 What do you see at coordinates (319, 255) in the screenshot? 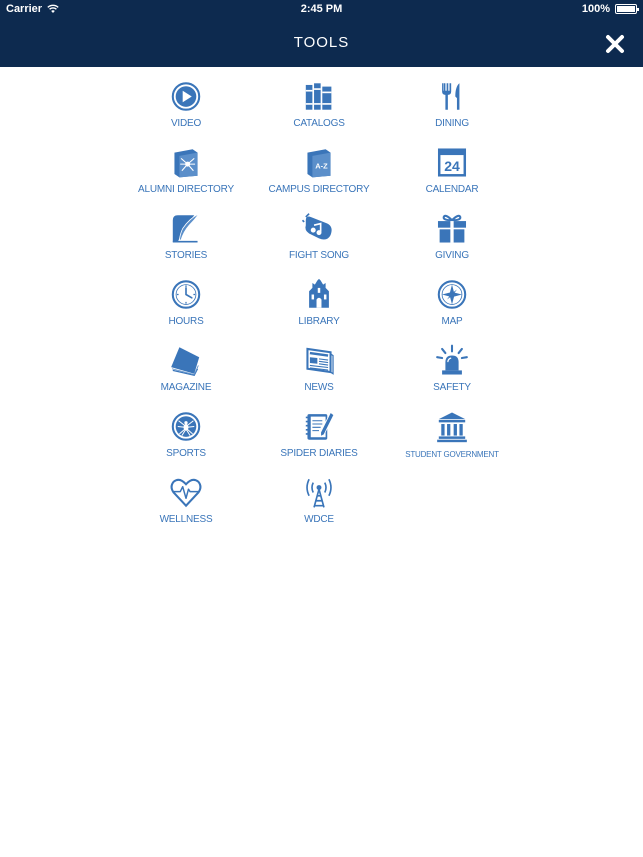
I see `tool-label: FIGHT SONG` at bounding box center [319, 255].